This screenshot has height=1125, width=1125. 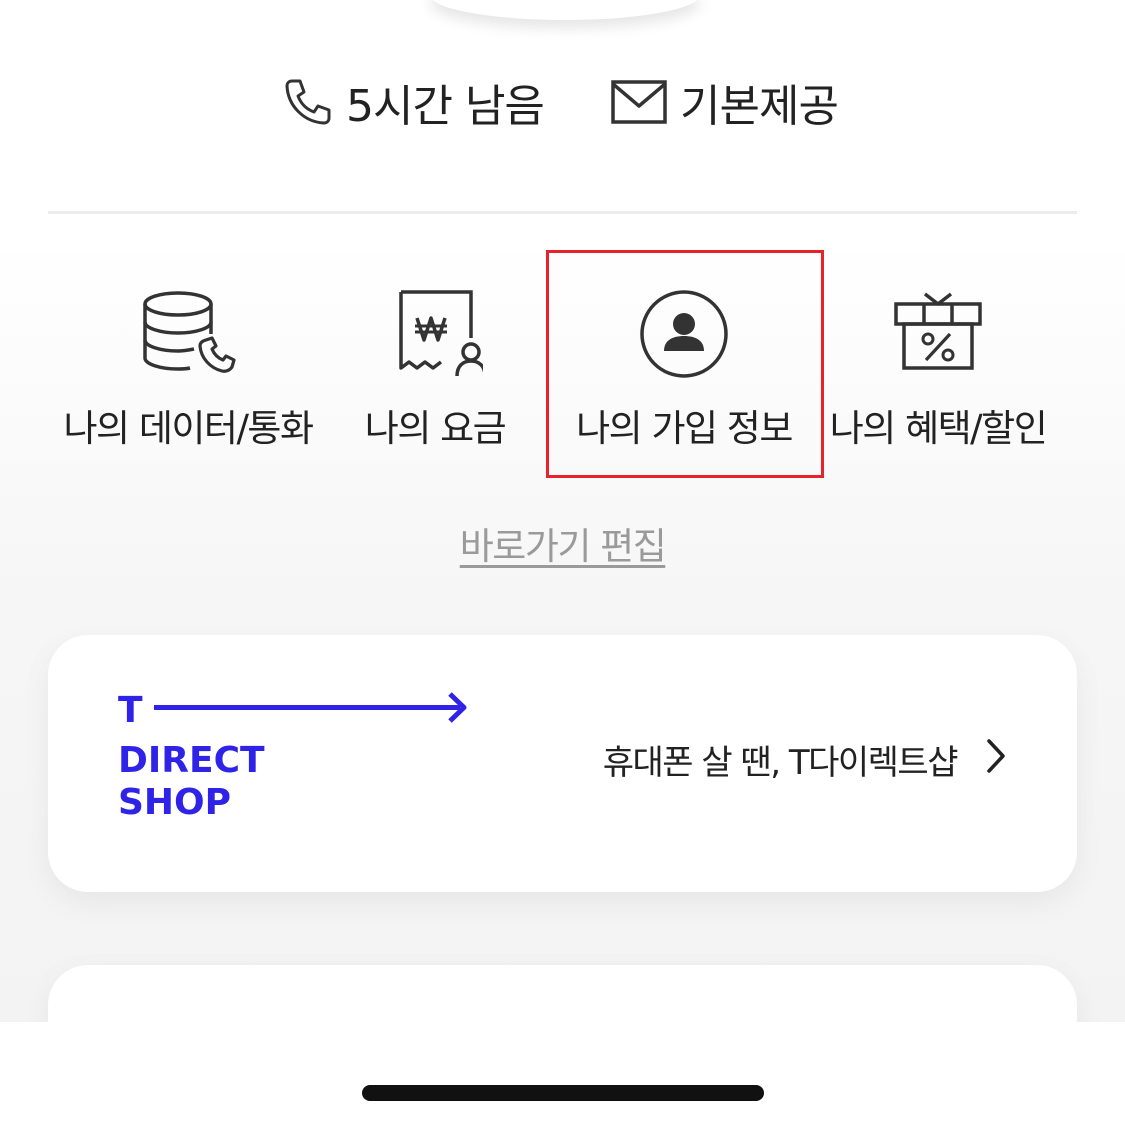 I want to click on edit-shortcuts-label: 바로가기 편집, so click(x=563, y=546).